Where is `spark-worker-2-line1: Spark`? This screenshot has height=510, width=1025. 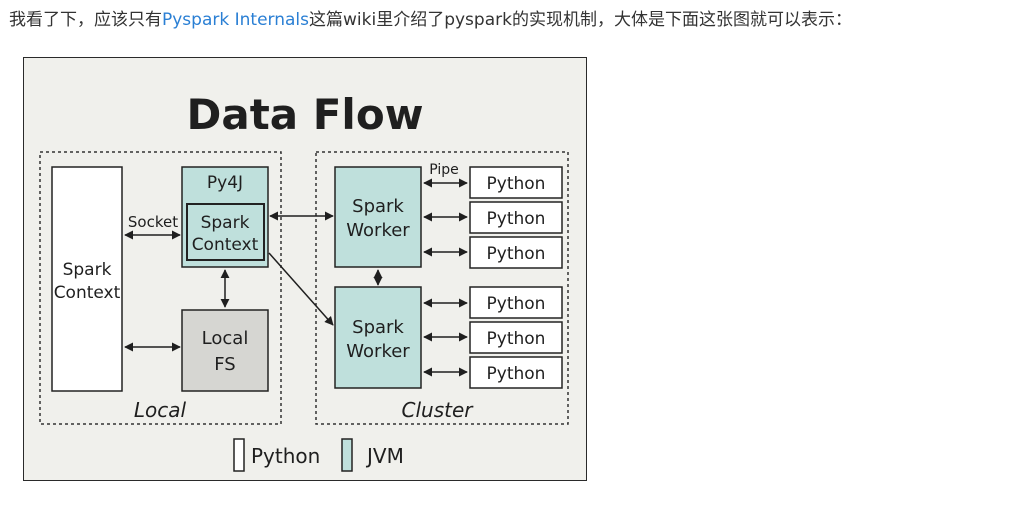
spark-worker-2-line1: Spark is located at coordinates (378, 327).